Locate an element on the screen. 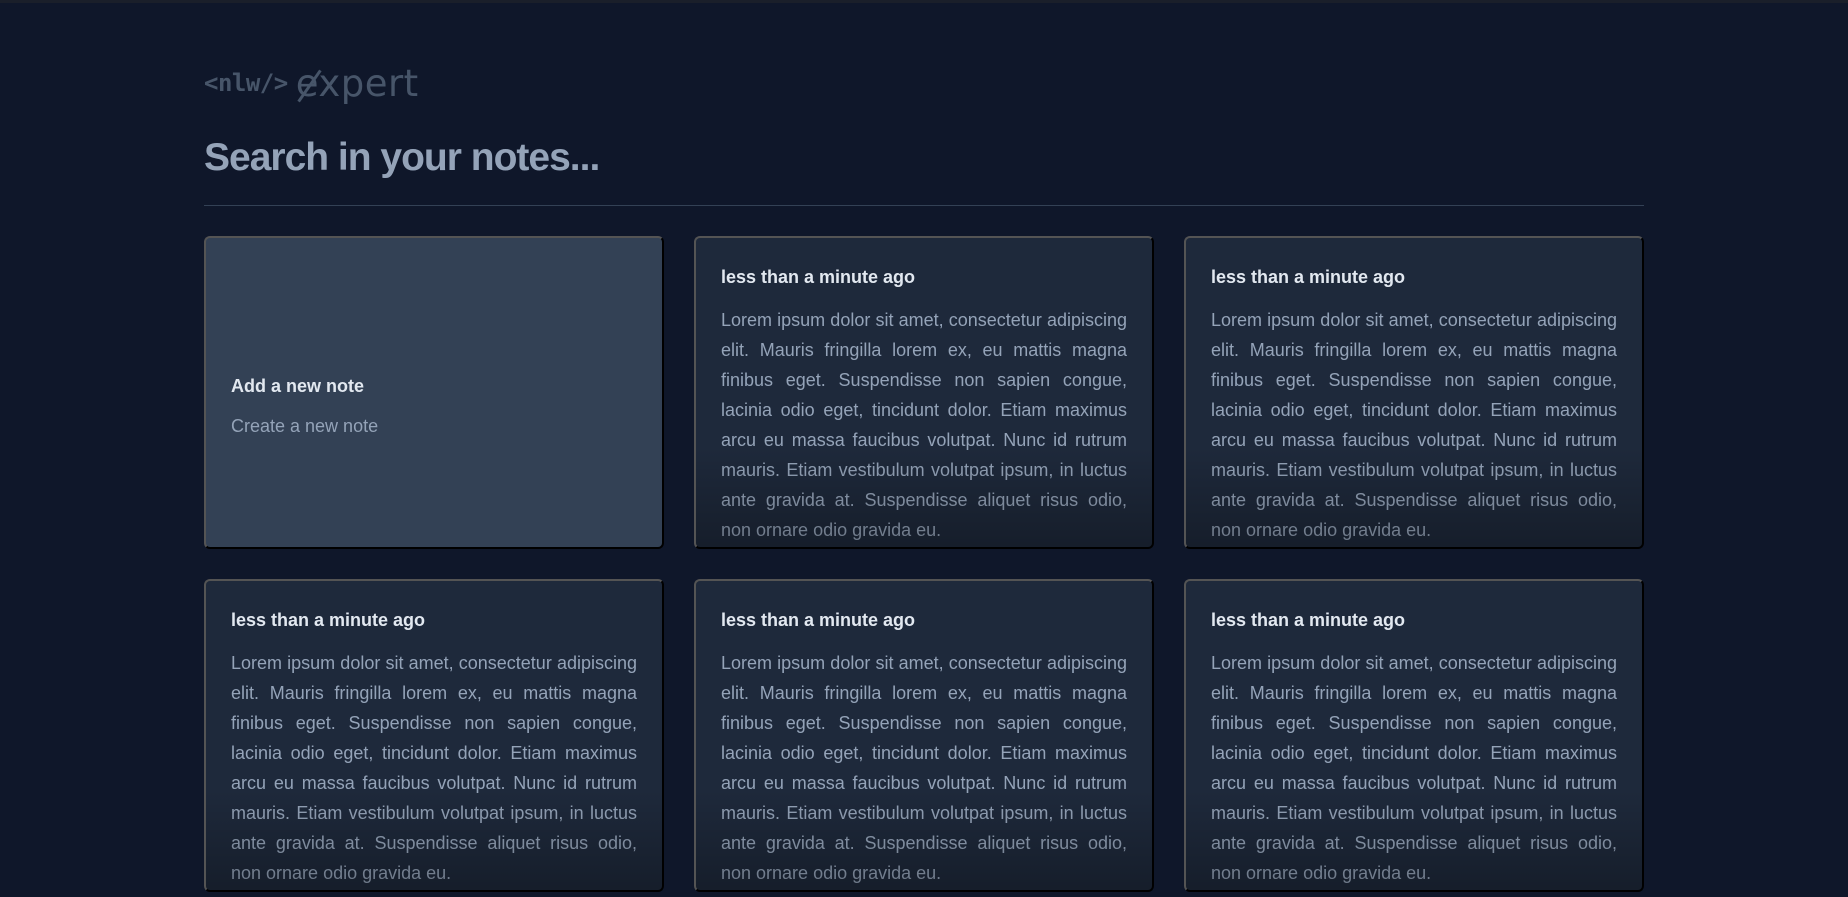 The width and height of the screenshot is (1848, 897). add-note-subtitle: Create a new note is located at coordinates (305, 425).